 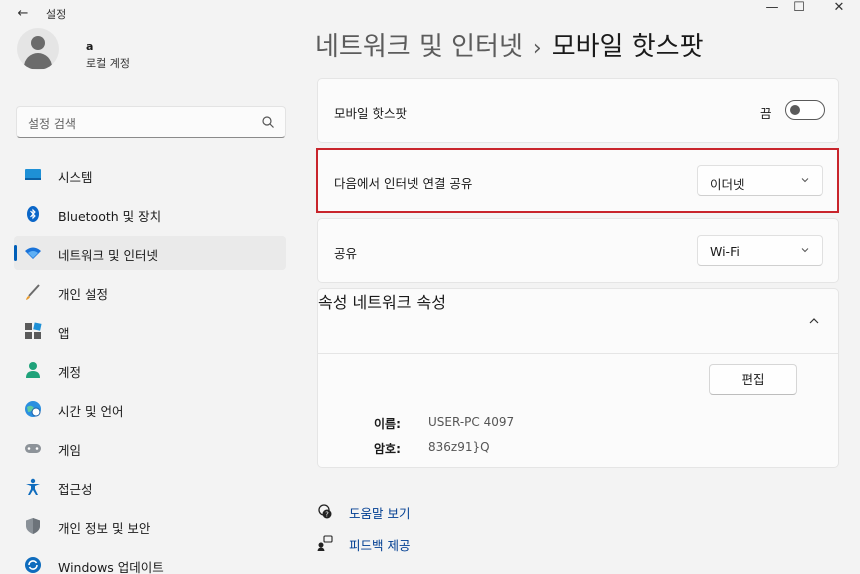 I want to click on chevron-up-icon, so click(x=814, y=321).